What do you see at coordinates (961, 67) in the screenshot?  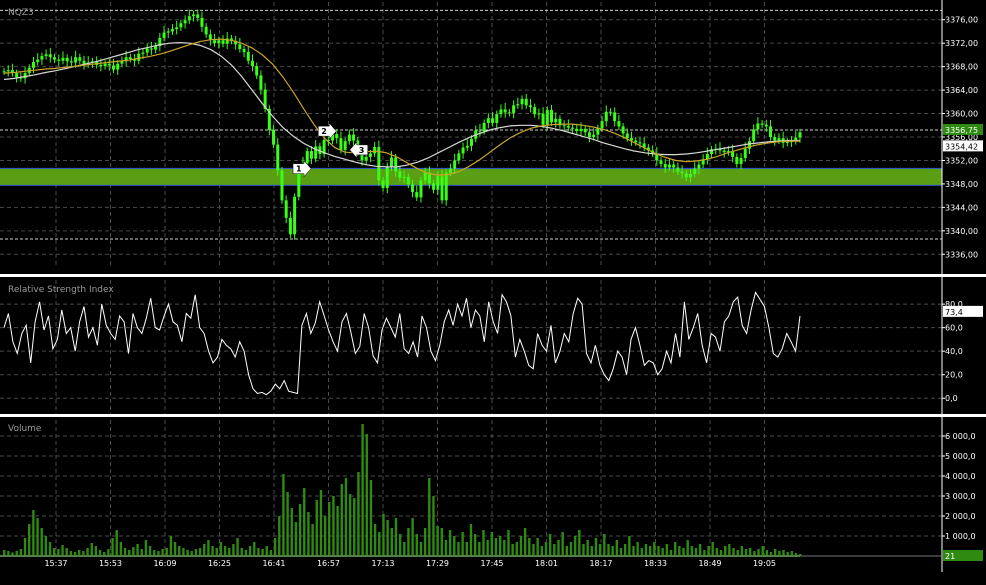 I see `price-tick-label: 3368,00` at bounding box center [961, 67].